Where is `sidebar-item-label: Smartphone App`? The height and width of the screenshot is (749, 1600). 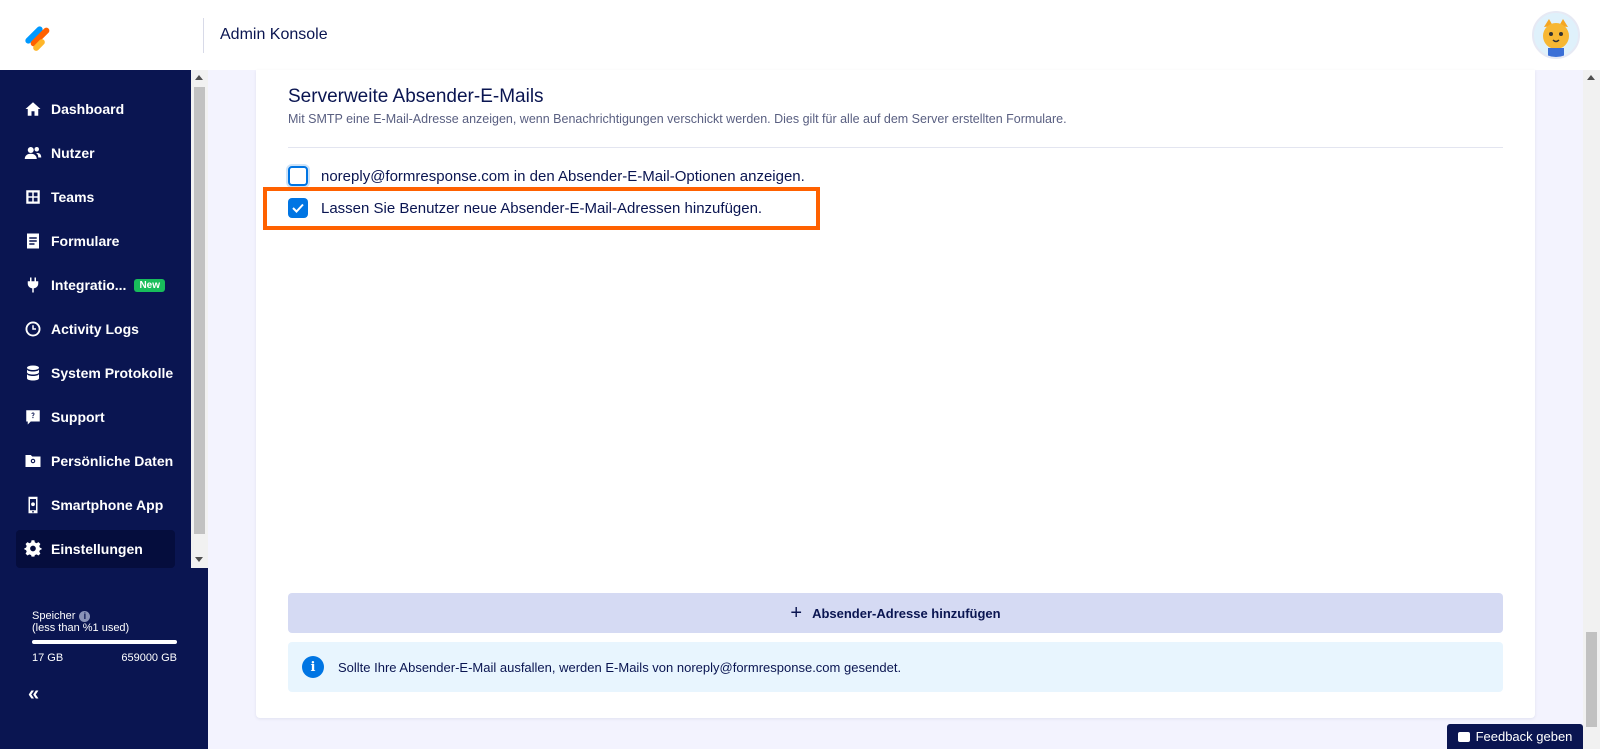
sidebar-item-label: Smartphone App is located at coordinates (107, 505).